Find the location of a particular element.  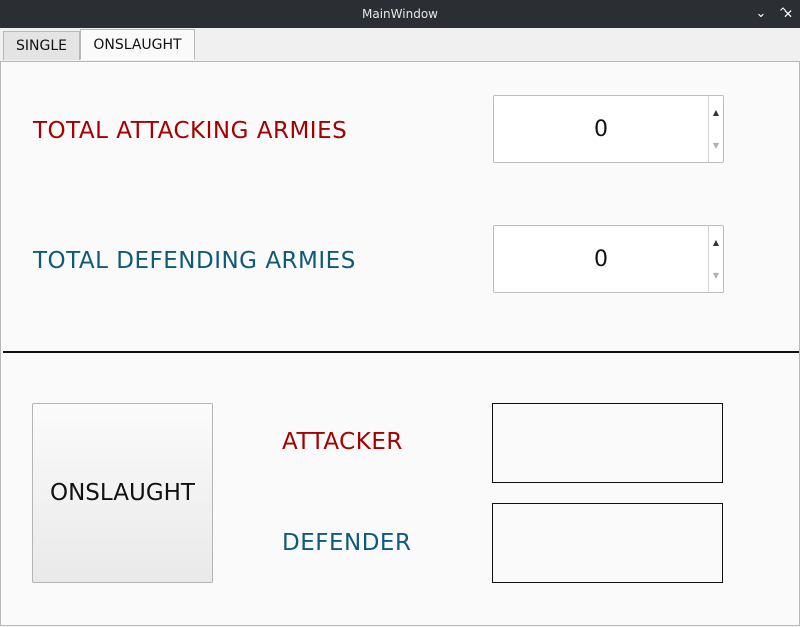

total-attacking-armies-value: 0 is located at coordinates (601, 129).